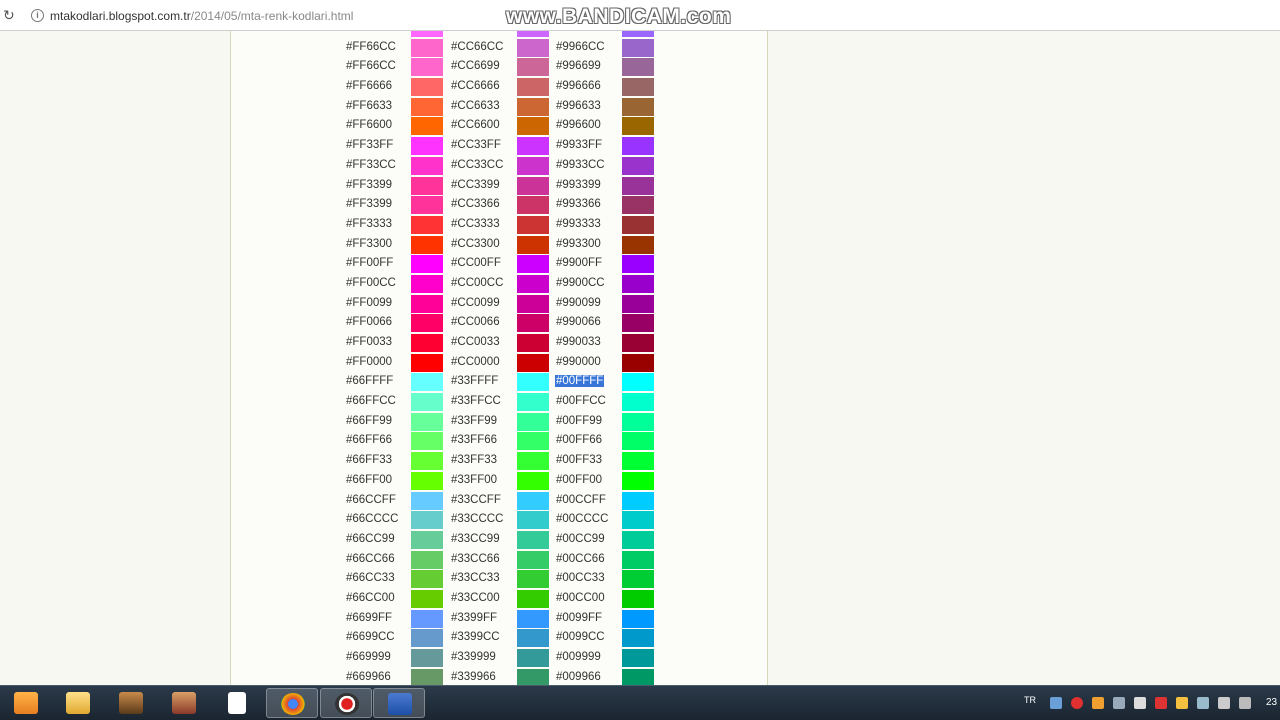 This screenshot has height=720, width=1280. I want to click on color-code-label: #9966CC, so click(580, 47).